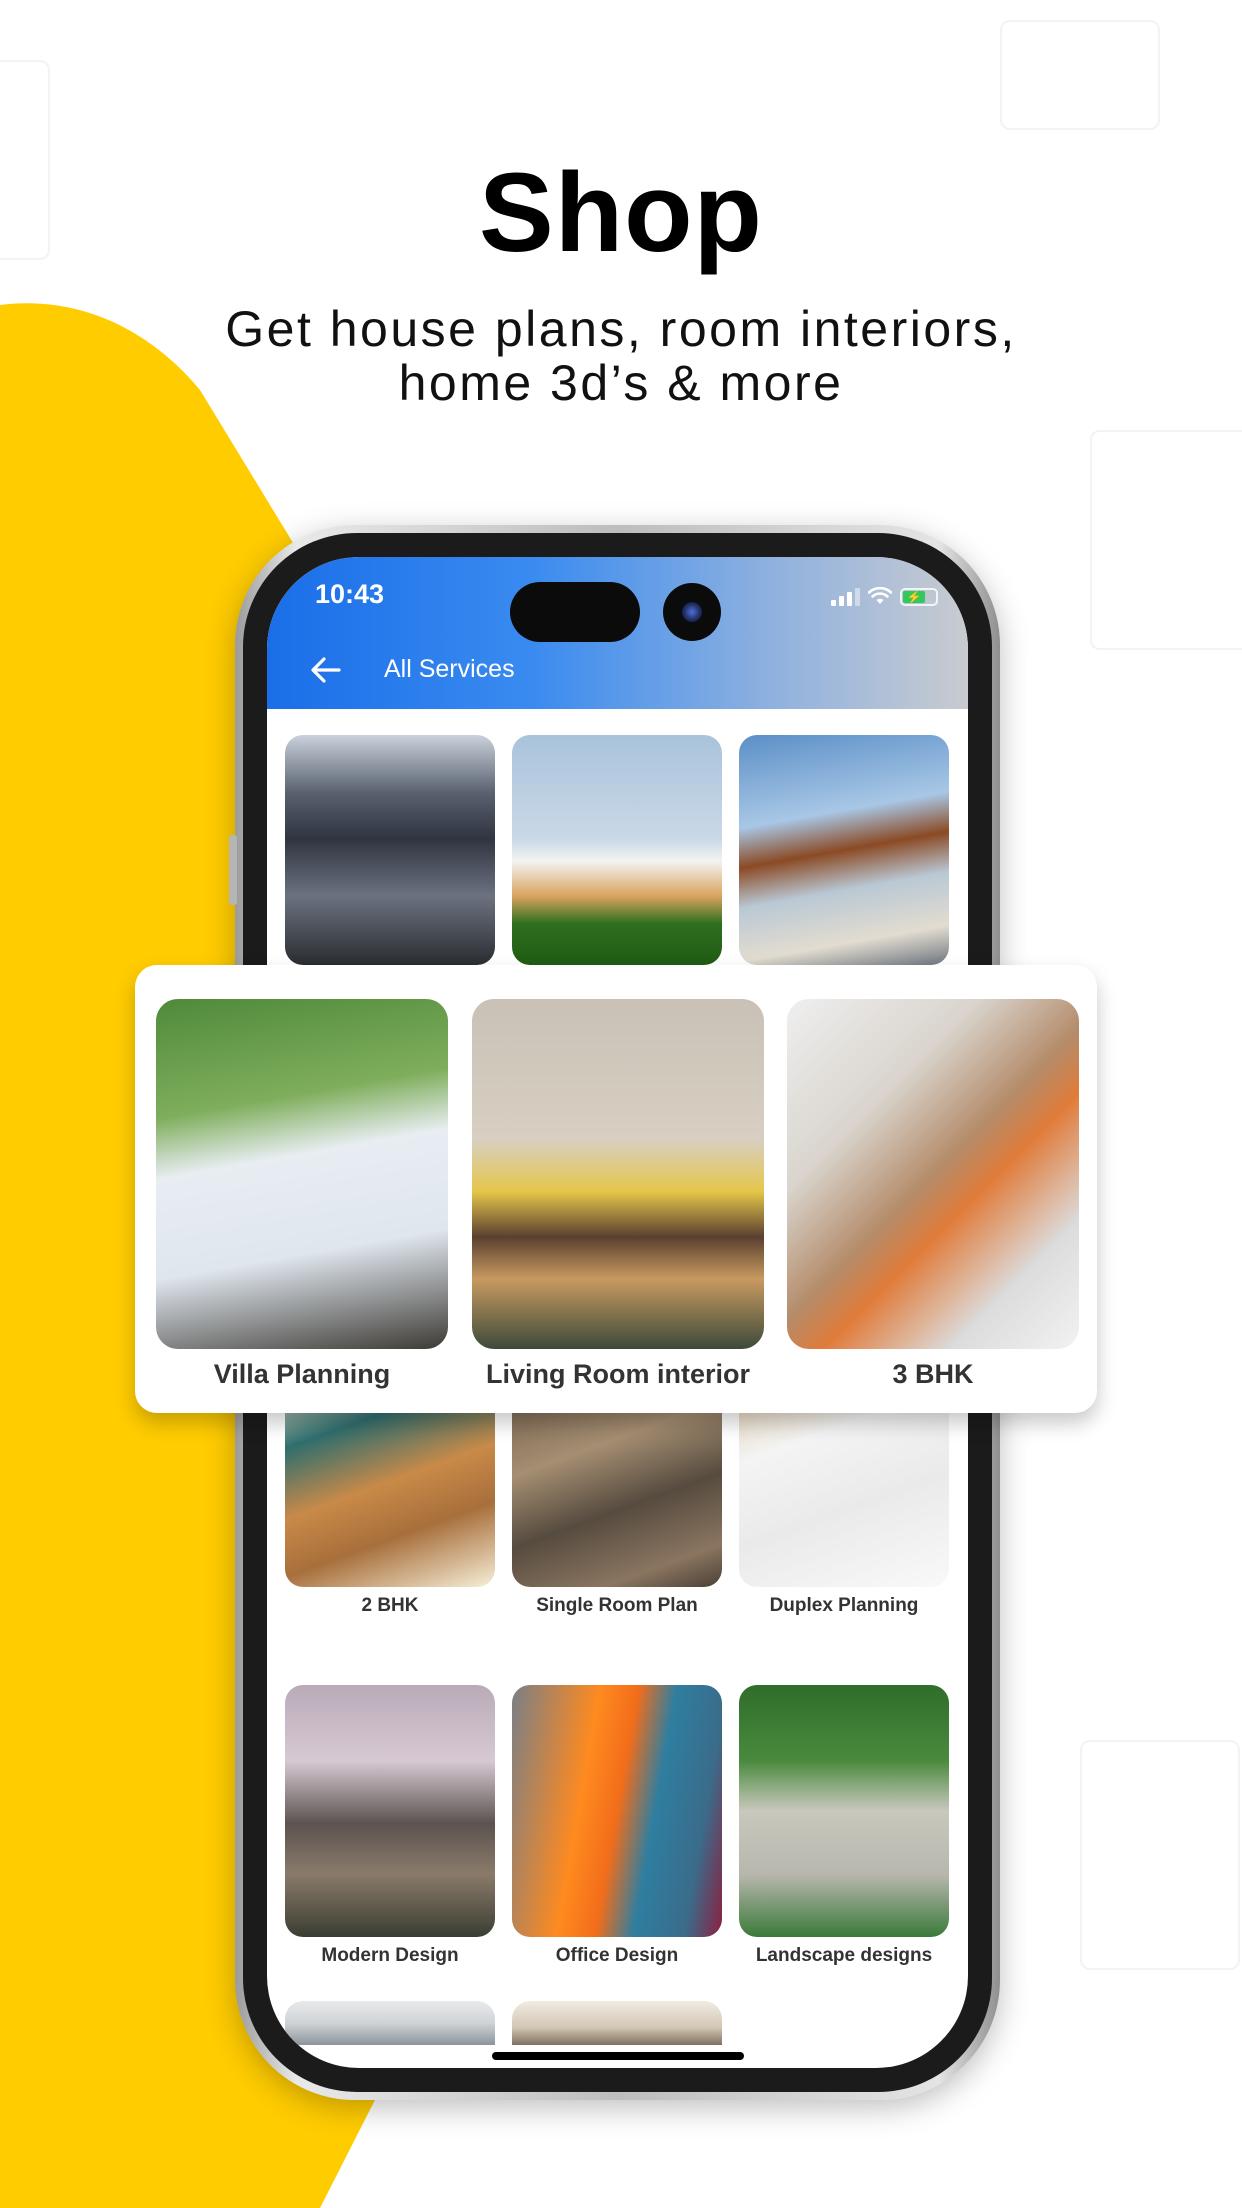 Image resolution: width=1242 pixels, height=2208 pixels. I want to click on featured-villa-planning: Villa Planning, so click(302, 1194).